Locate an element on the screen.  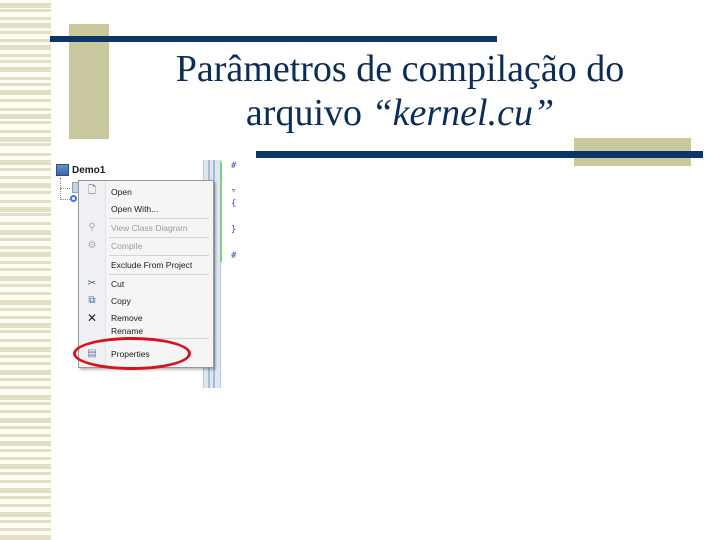
menu-item-label: Cut is located at coordinates (118, 283).